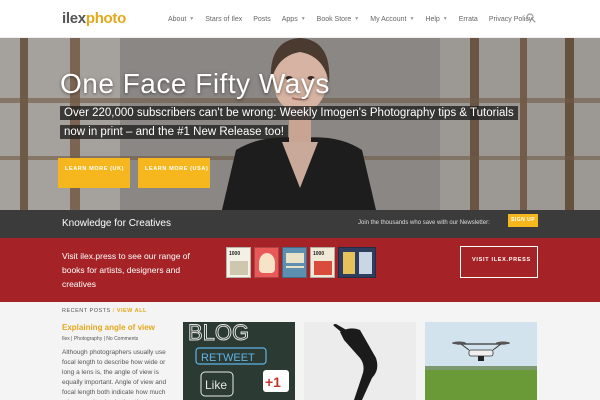 The image size is (600, 400). Describe the element at coordinates (388, 19) in the screenshot. I see `nav-label: My Account` at that location.